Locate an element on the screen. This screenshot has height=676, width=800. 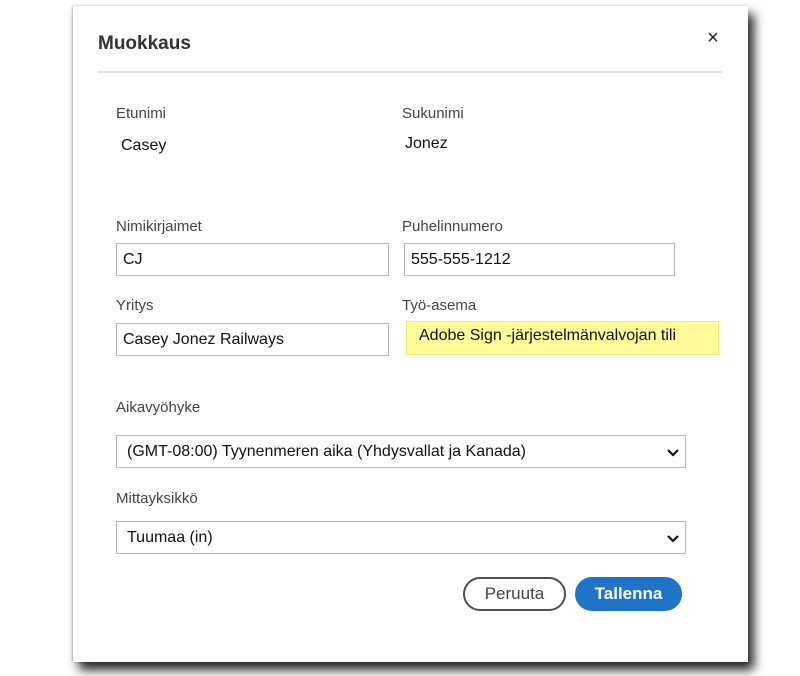
phone-input is located at coordinates (539, 259).